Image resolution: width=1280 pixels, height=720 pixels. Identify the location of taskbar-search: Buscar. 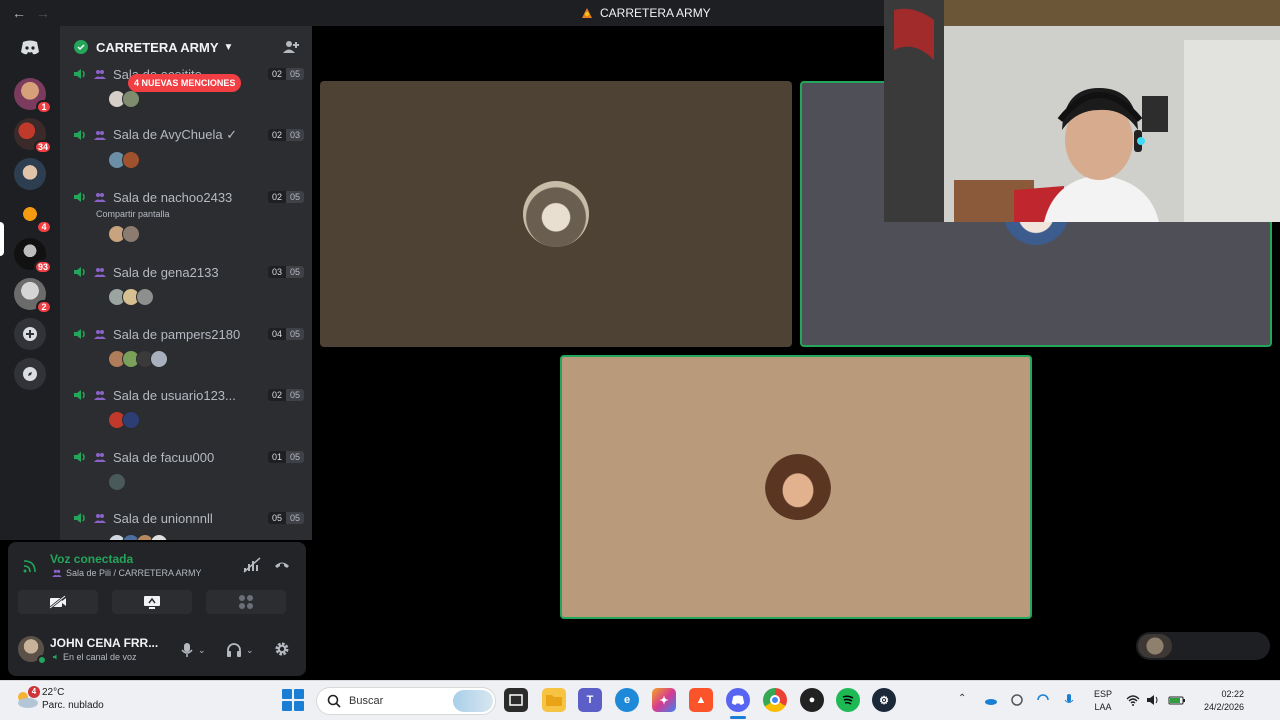
(406, 701).